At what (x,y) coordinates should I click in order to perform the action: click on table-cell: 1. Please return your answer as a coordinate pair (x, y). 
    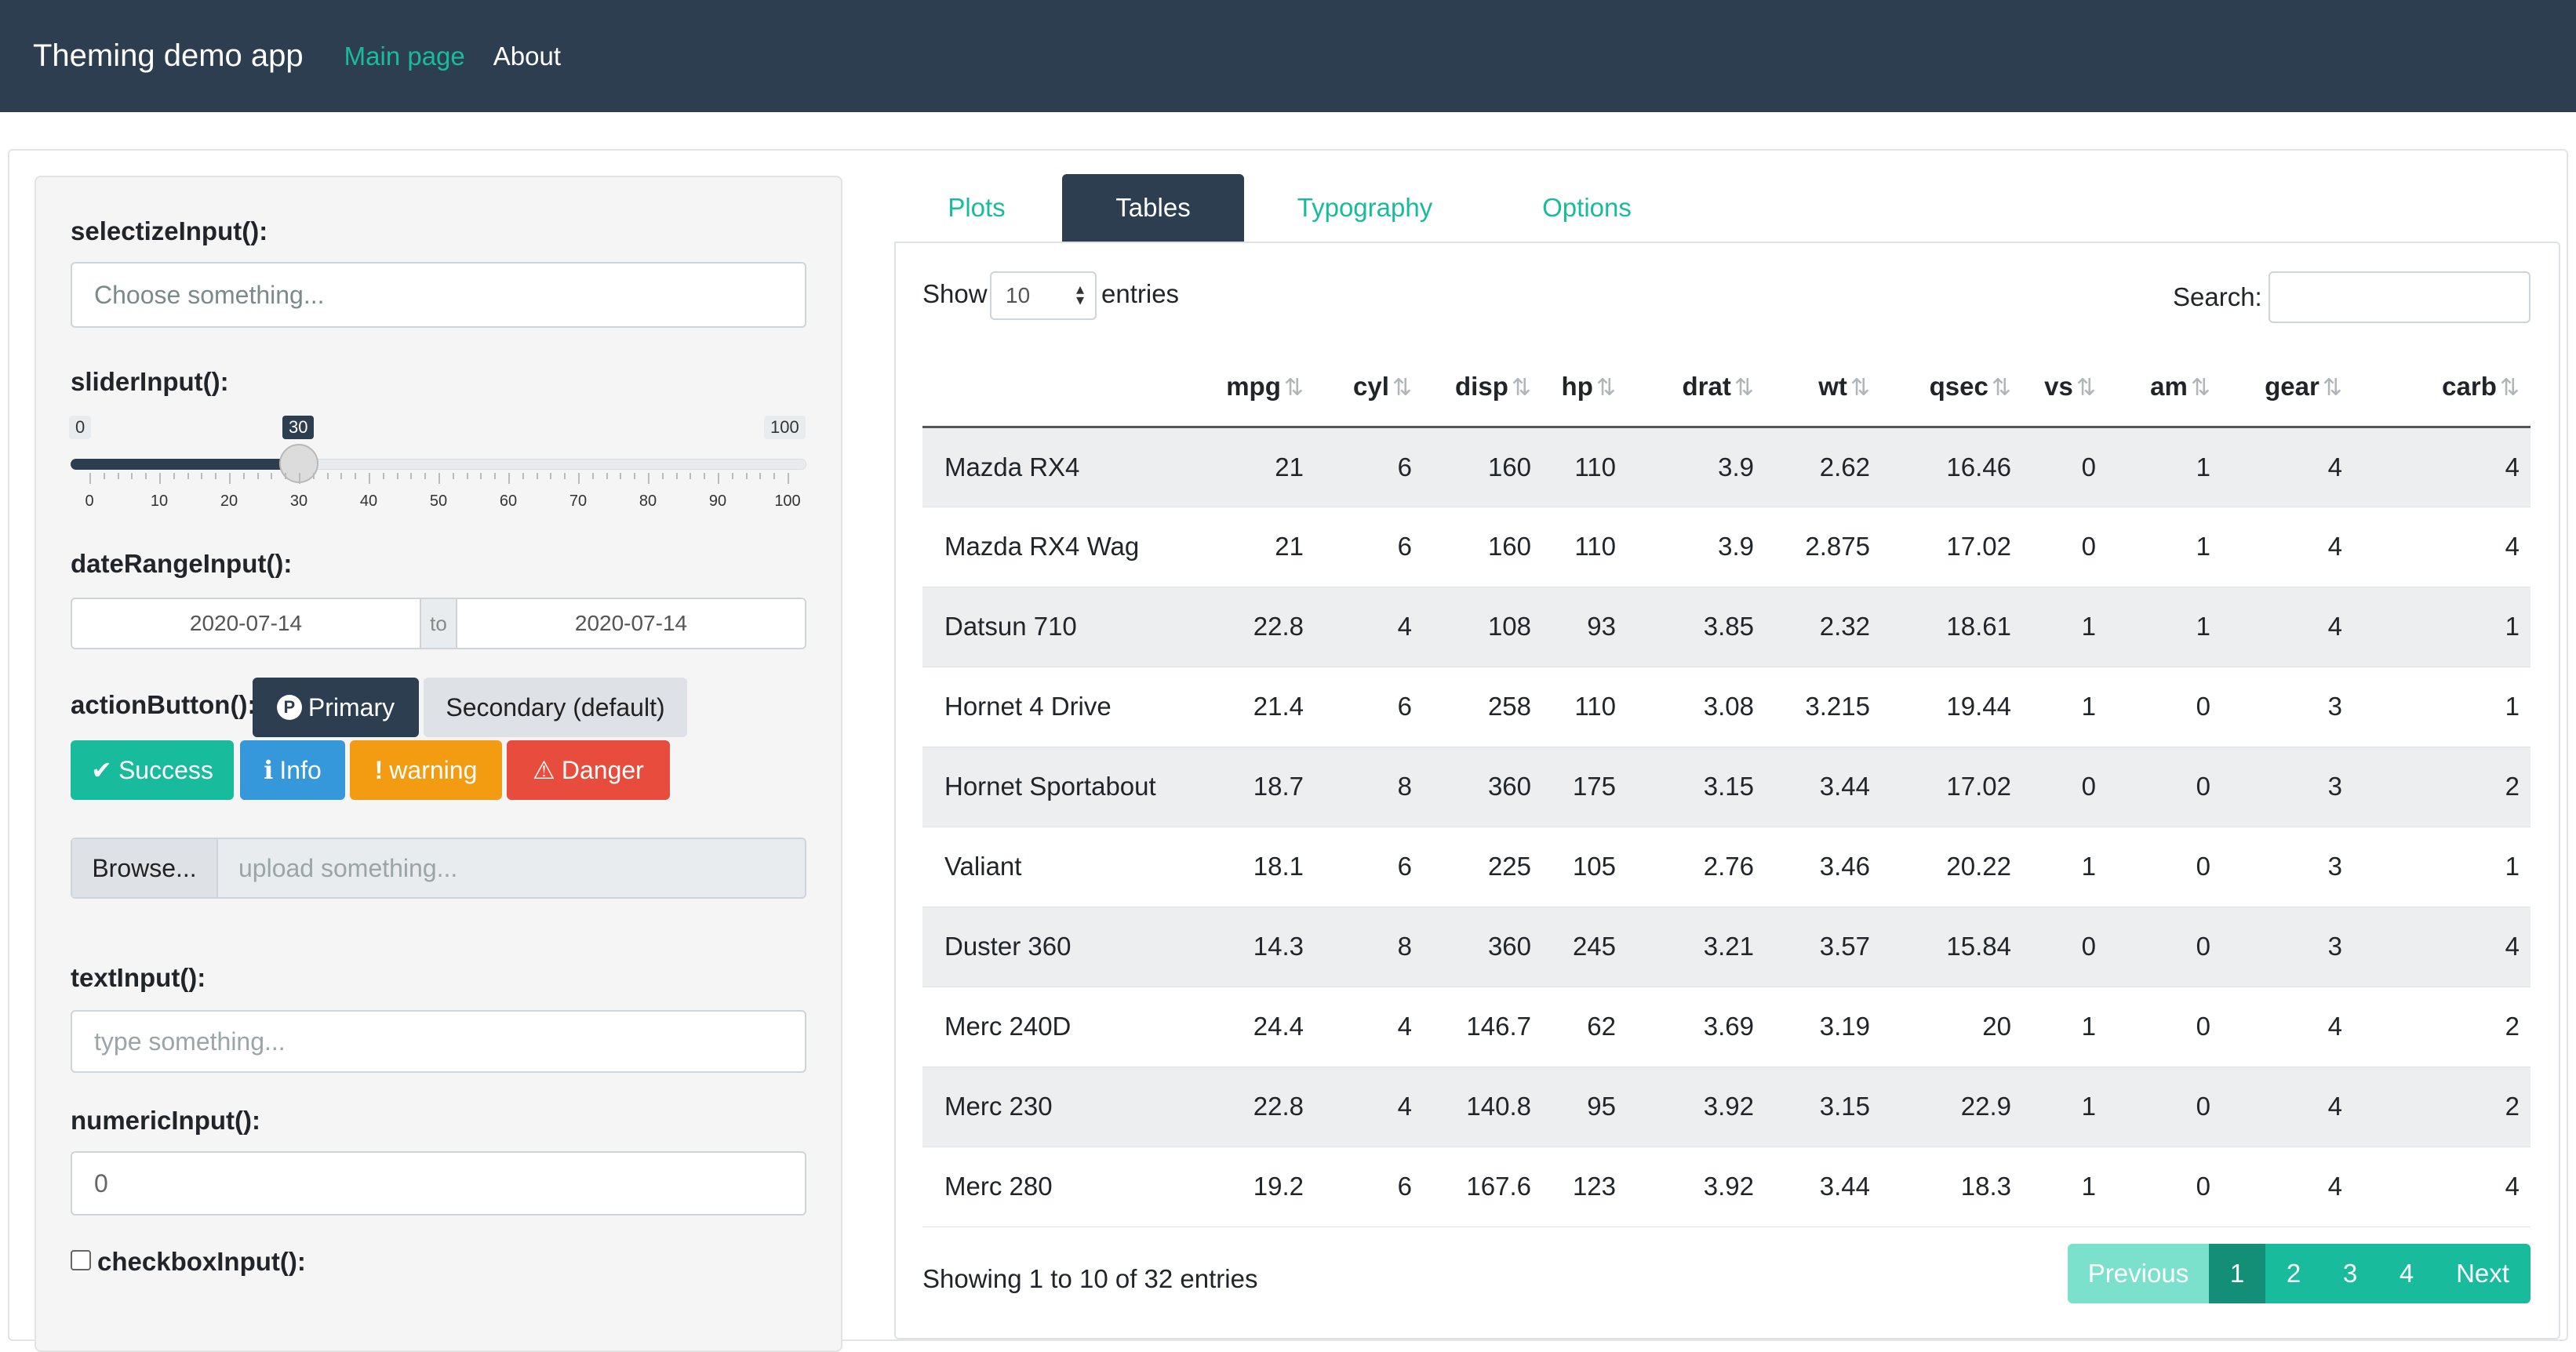
    Looking at the image, I should click on (2064, 1107).